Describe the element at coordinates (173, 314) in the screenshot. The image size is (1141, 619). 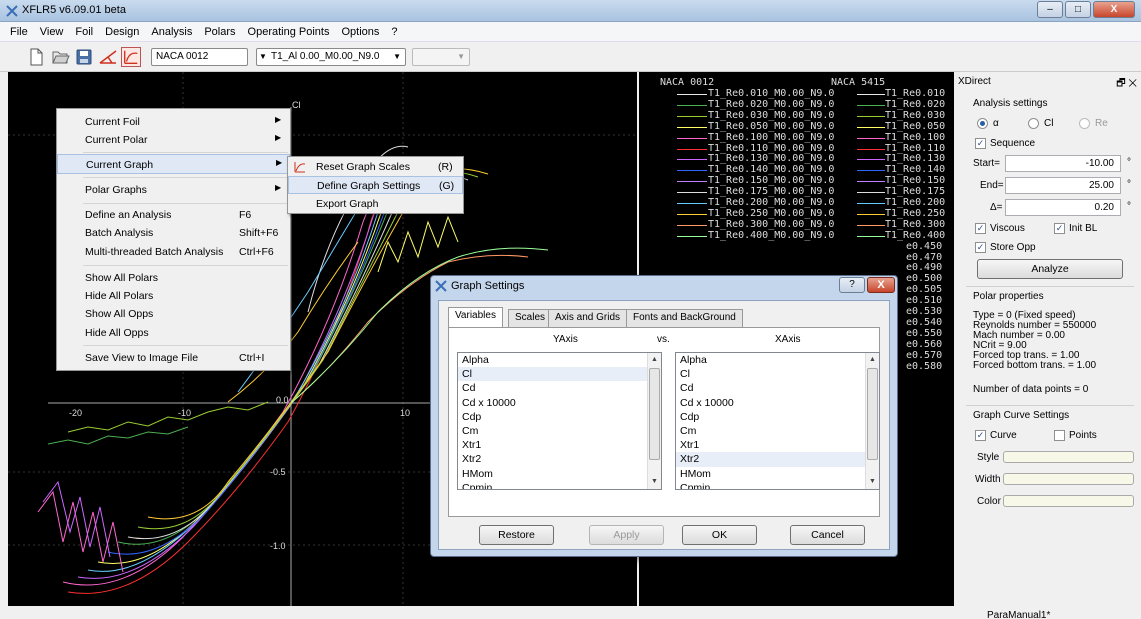
I see `menu-item-show-all-opps: Show All Opps` at that location.